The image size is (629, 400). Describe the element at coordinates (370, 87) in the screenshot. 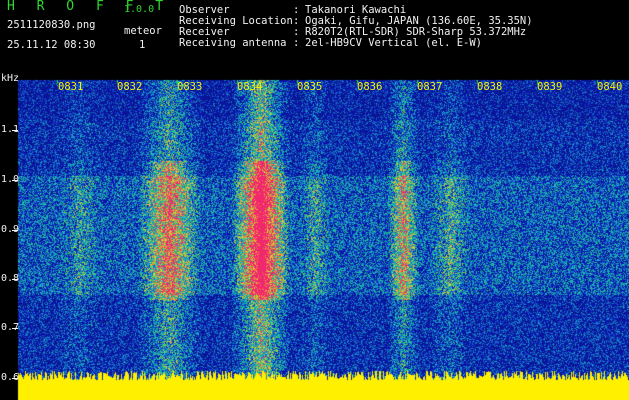

I see `x-tick-label: 0836` at that location.